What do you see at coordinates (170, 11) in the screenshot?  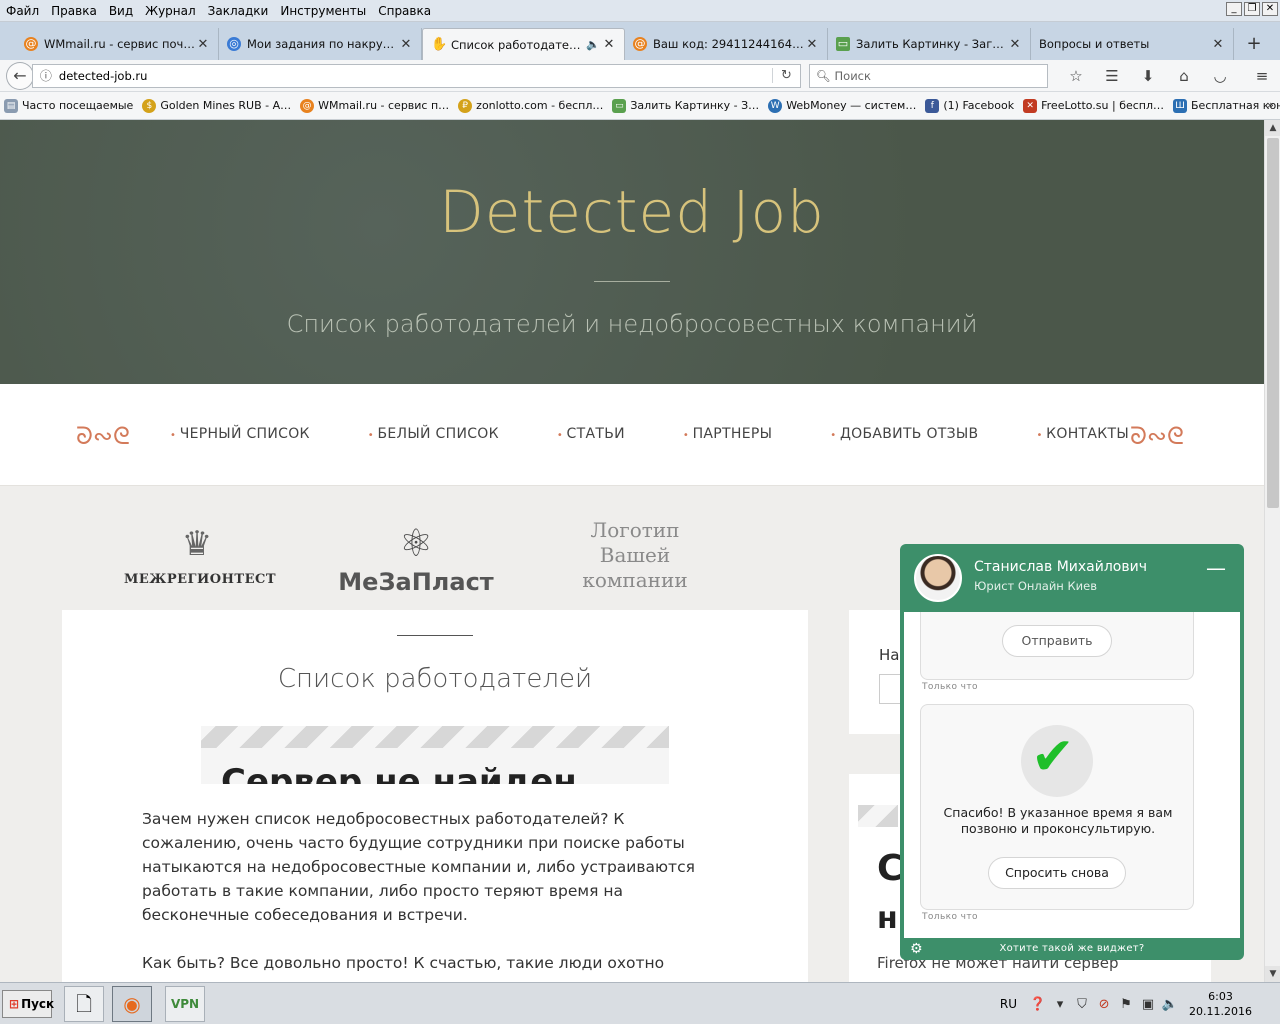 I see `menu-history: Журнал` at bounding box center [170, 11].